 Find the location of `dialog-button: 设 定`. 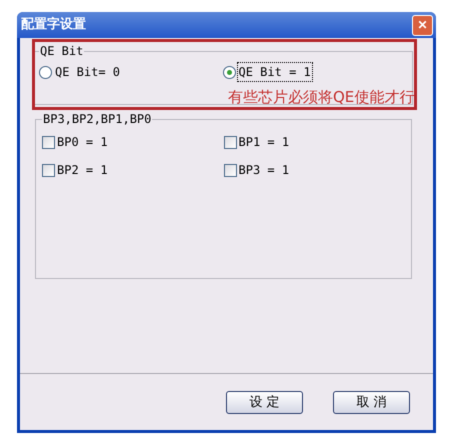

dialog-button: 设 定 is located at coordinates (264, 402).